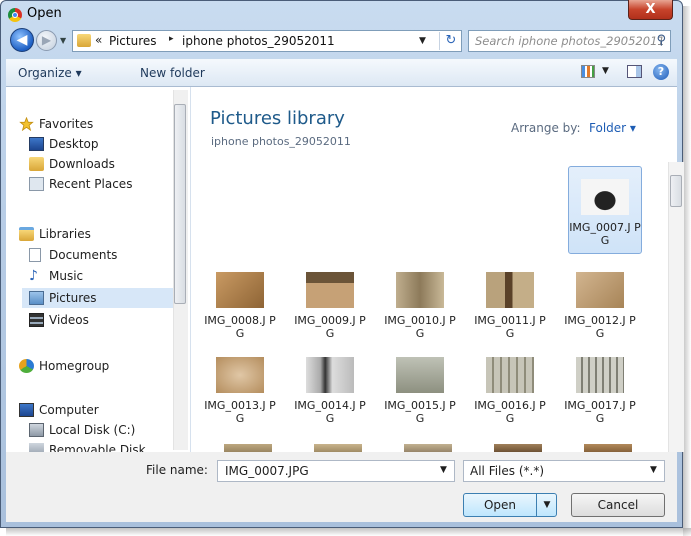 The width and height of the screenshot is (691, 536). I want to click on refresh-button: ↻, so click(450, 41).